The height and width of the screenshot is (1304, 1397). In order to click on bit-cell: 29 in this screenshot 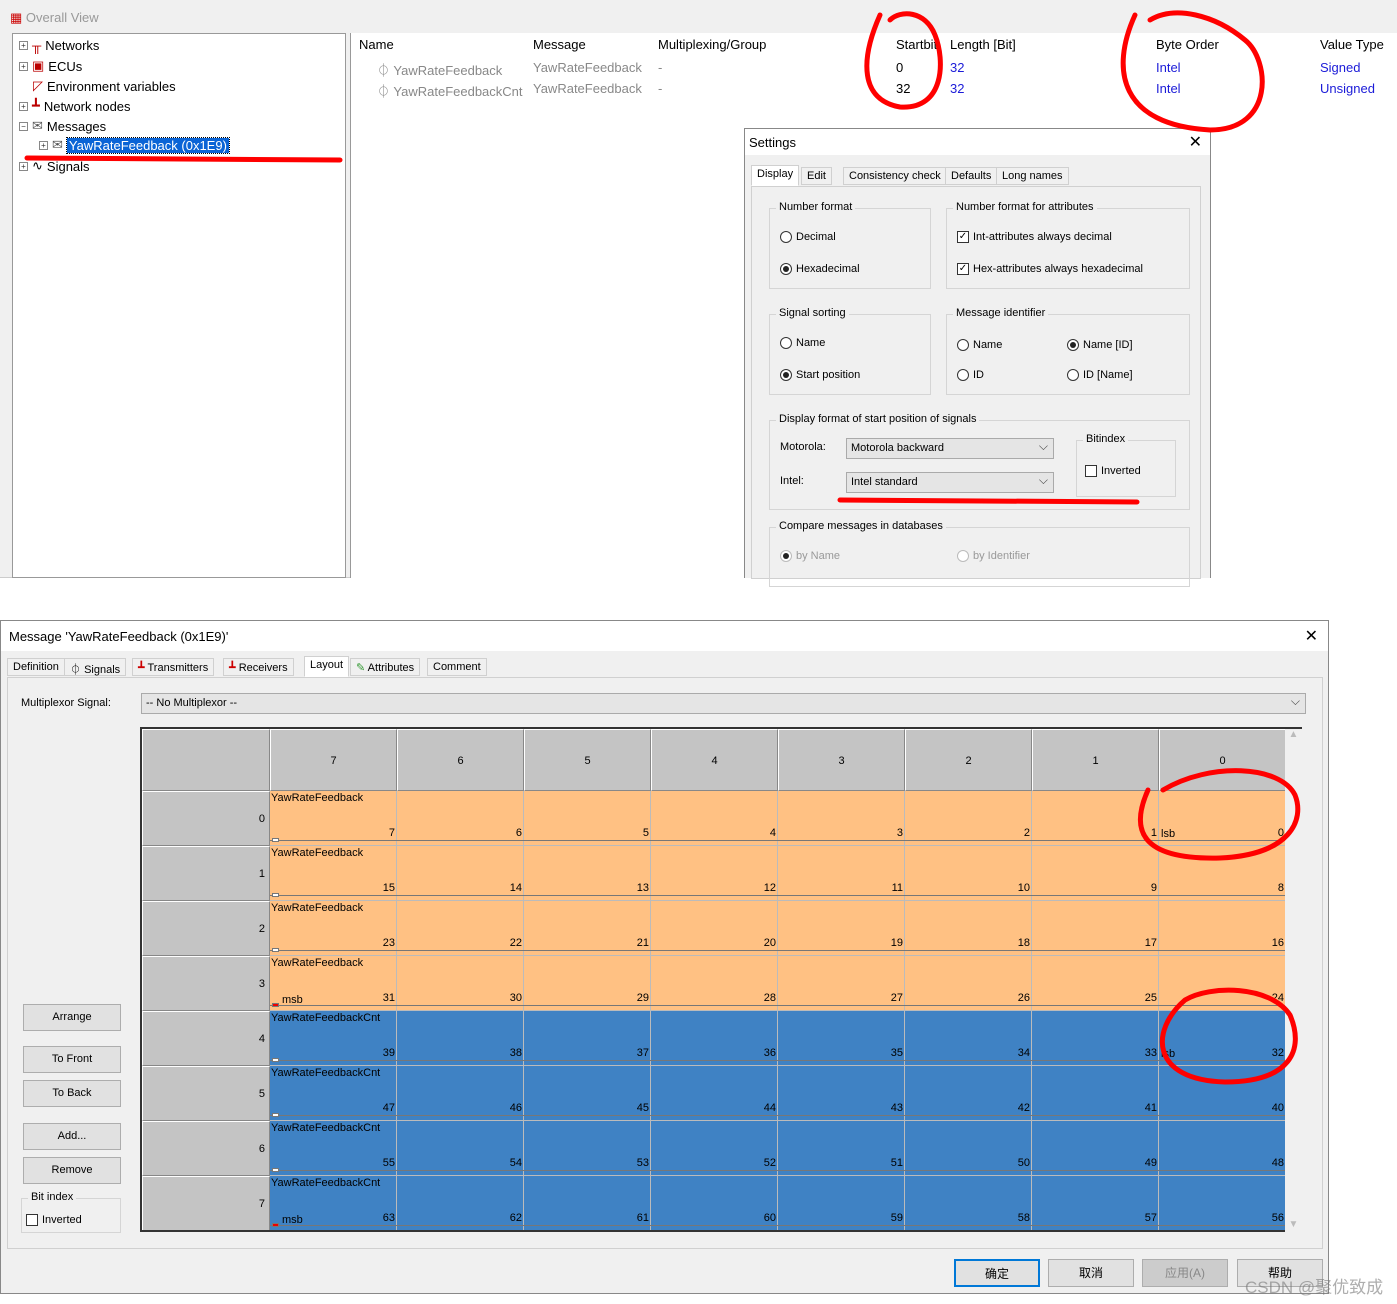, I will do `click(587, 983)`.